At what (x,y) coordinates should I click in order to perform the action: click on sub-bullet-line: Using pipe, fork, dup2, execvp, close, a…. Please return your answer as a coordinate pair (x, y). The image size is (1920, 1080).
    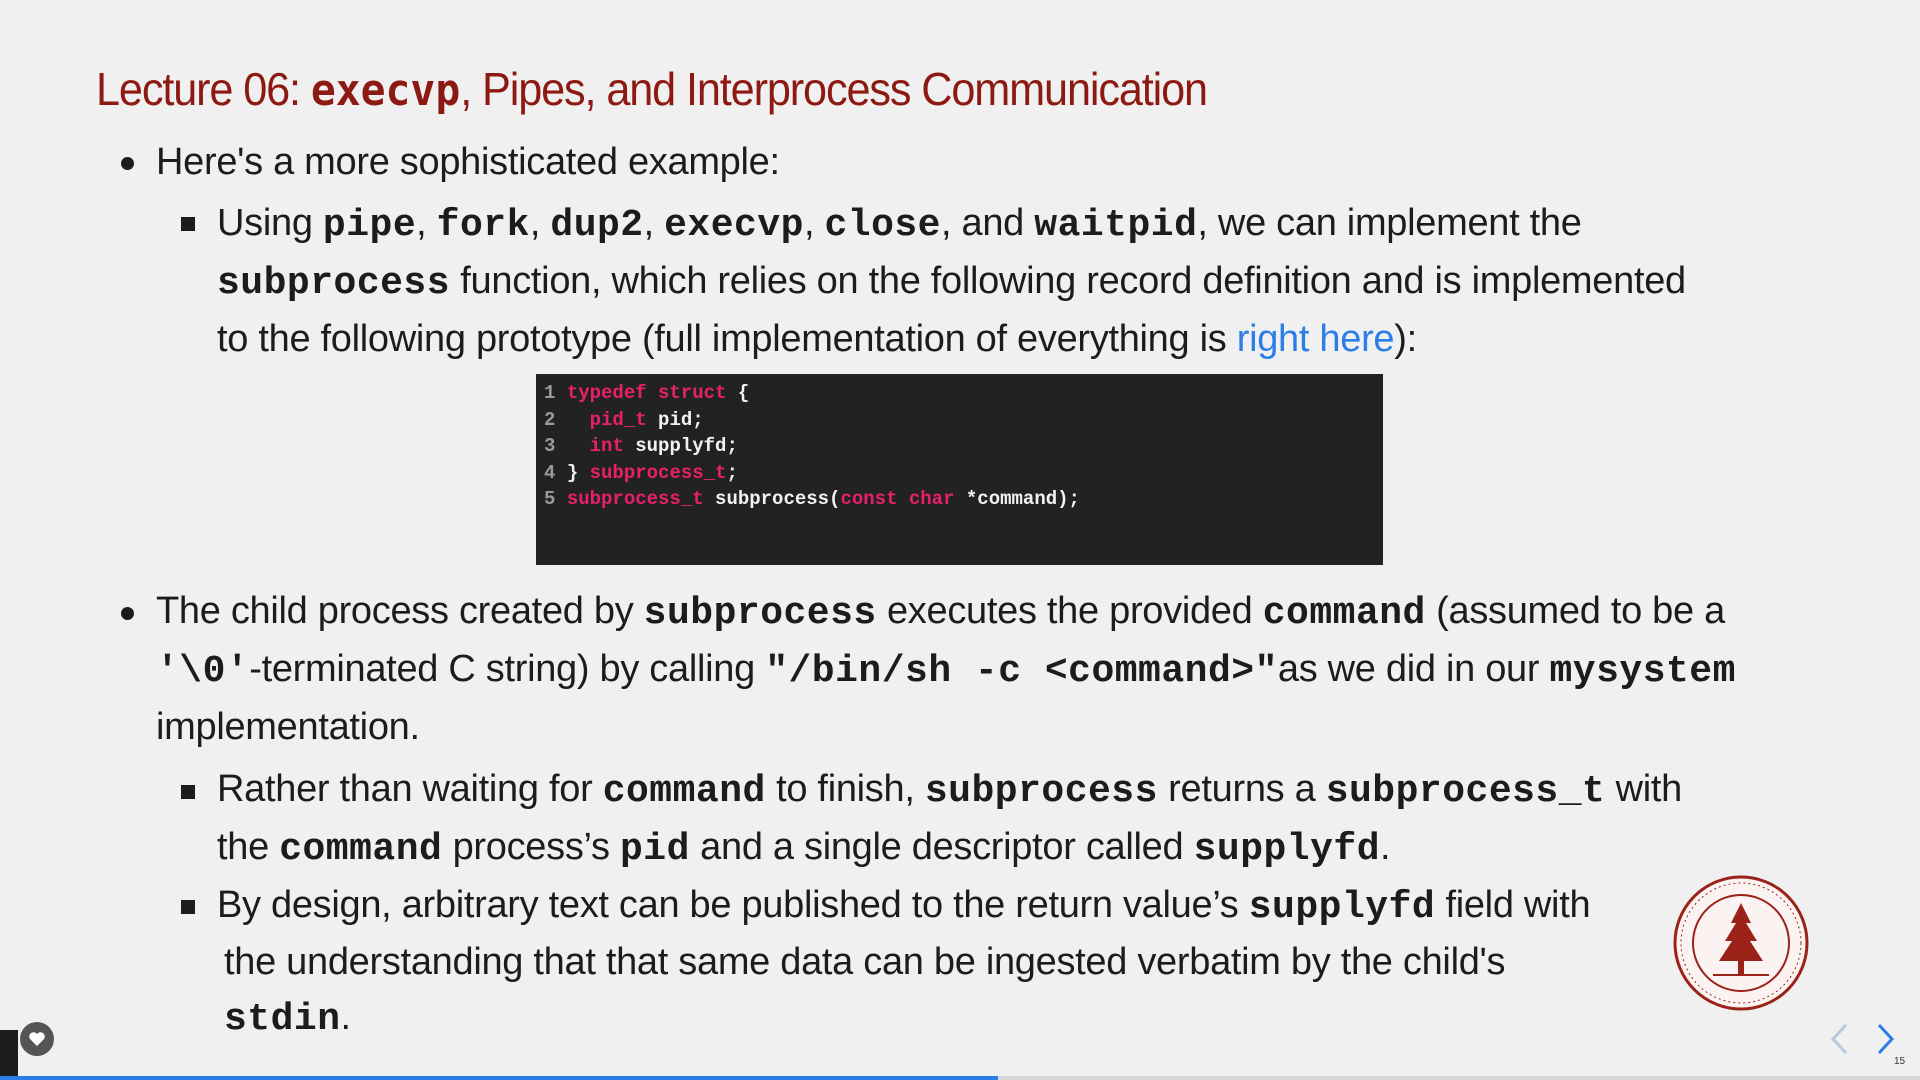
    Looking at the image, I should click on (899, 224).